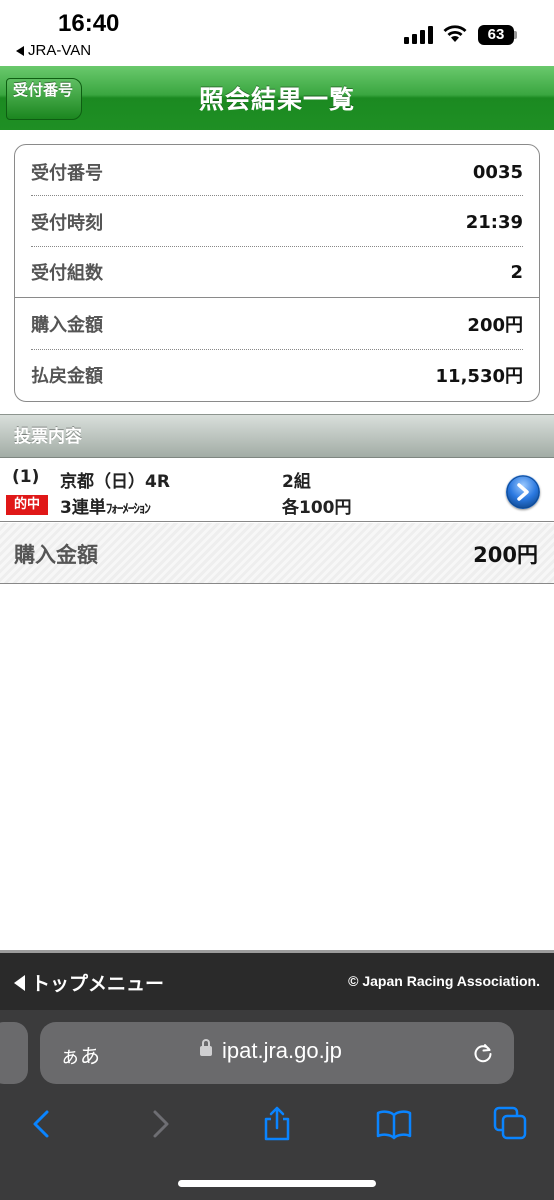 The width and height of the screenshot is (554, 1200). I want to click on back-arrow-icon, so click(20, 50).